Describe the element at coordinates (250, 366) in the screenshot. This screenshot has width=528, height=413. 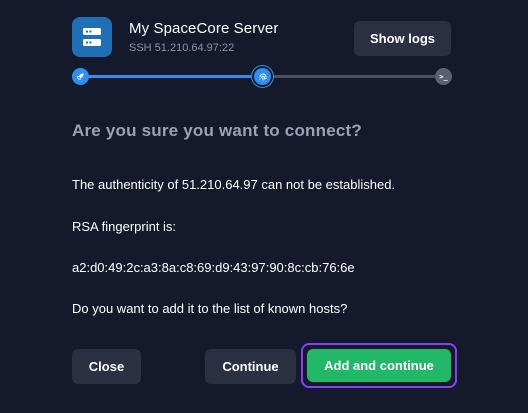
I see `continue-button: Continue` at that location.